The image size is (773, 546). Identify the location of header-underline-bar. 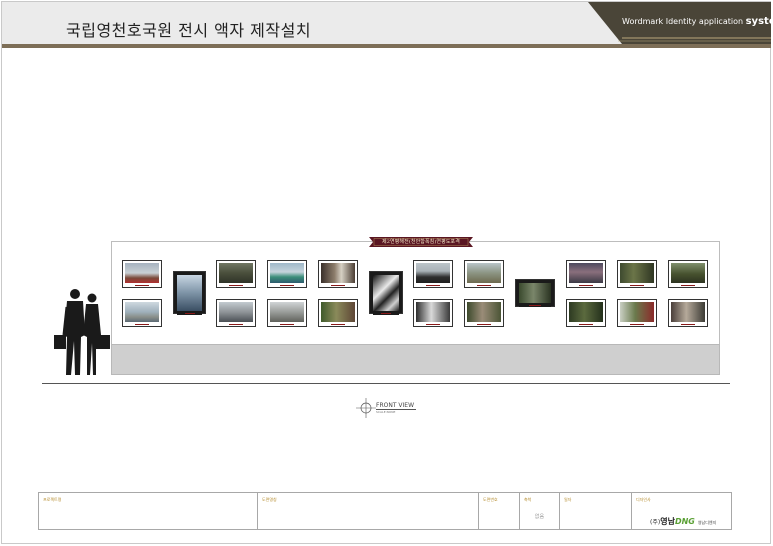
(386, 46).